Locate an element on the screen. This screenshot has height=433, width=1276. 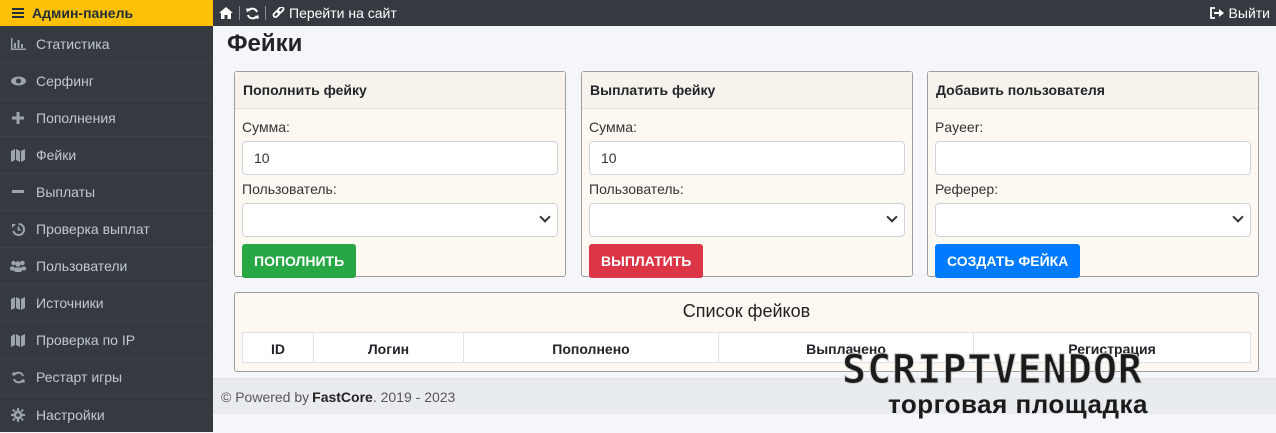
sidebar-item-deposits: Пополнения is located at coordinates (106, 118).